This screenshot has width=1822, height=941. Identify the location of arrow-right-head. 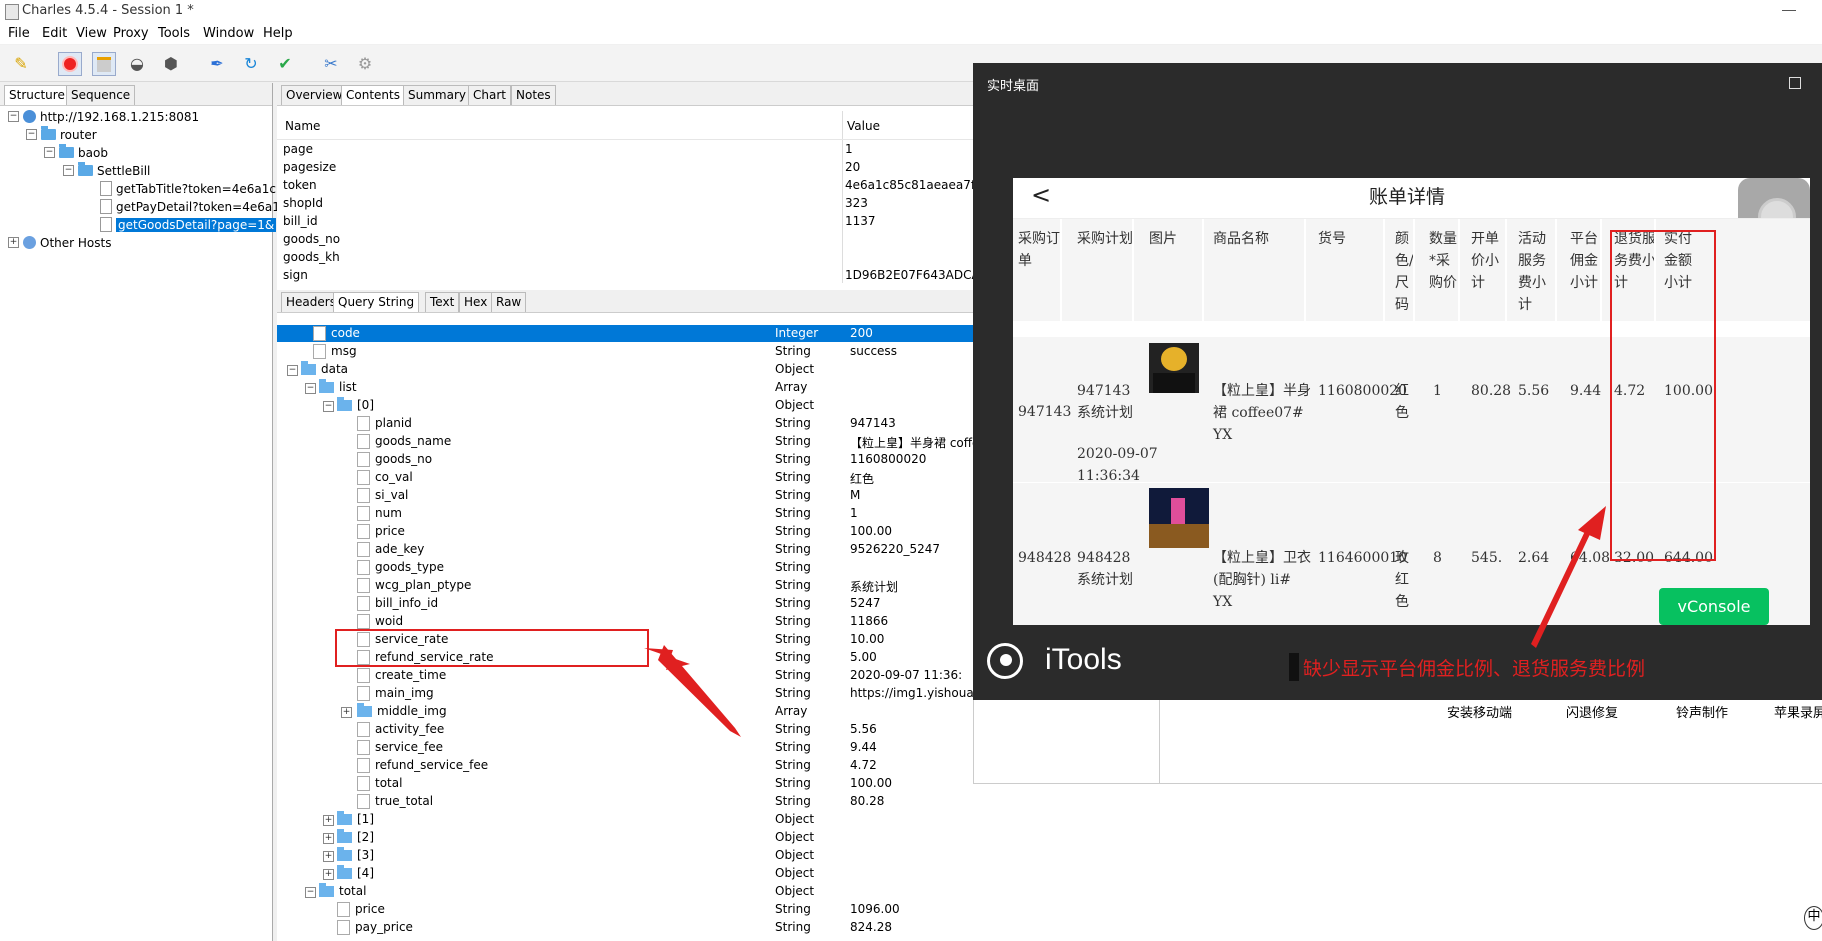
(1592, 523).